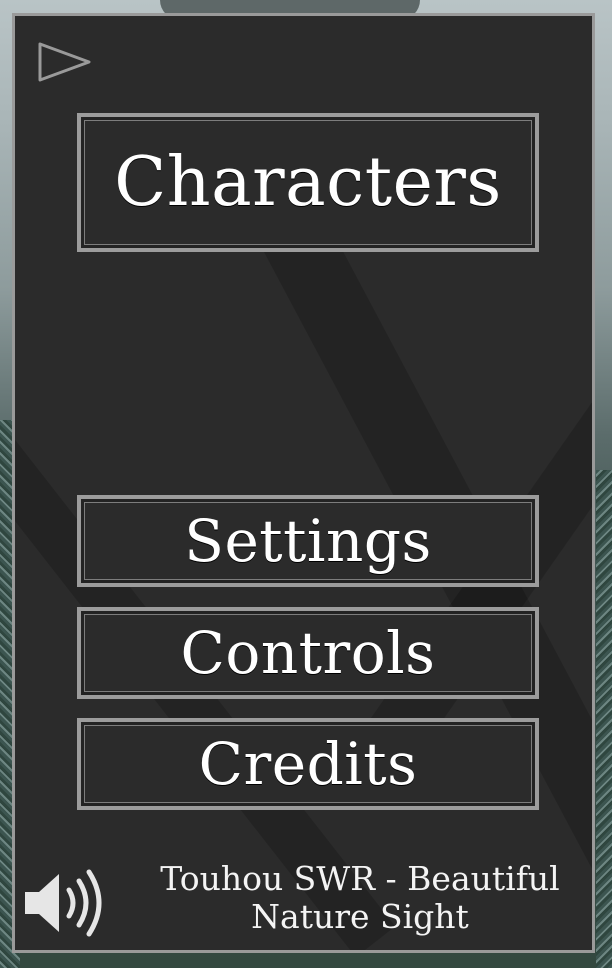  Describe the element at coordinates (604, 719) in the screenshot. I see `background-grass-right` at that location.